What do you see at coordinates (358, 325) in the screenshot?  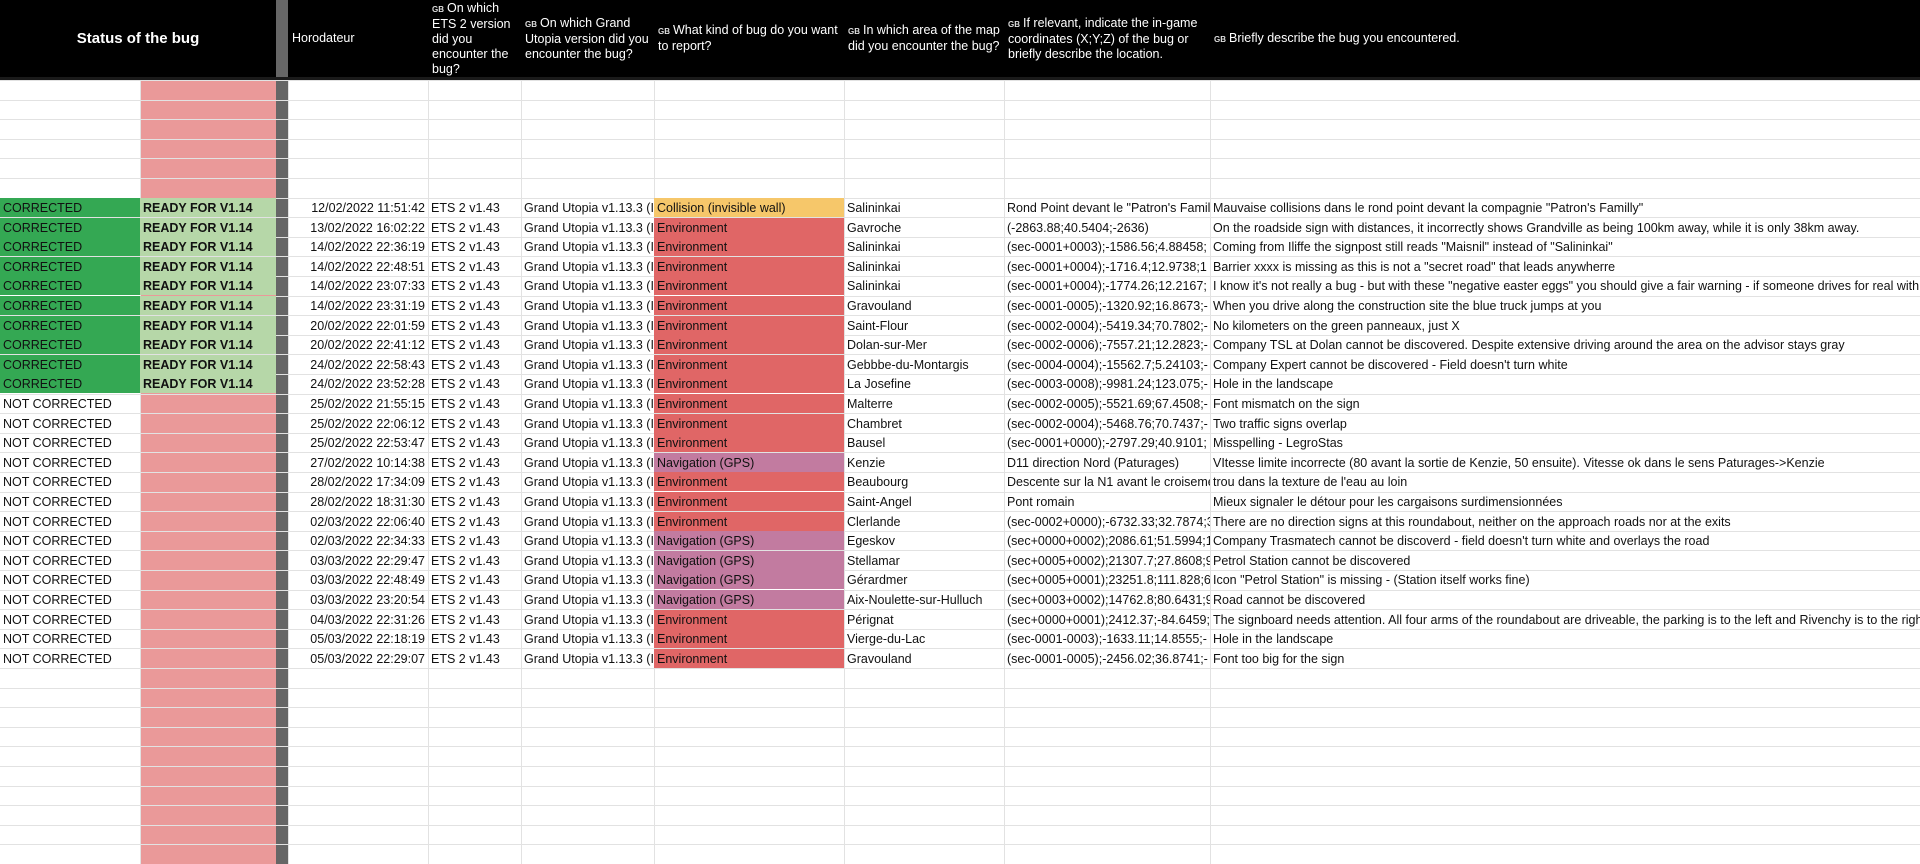 I see `timestamp-cell: 20/02/2022 22:01:59` at bounding box center [358, 325].